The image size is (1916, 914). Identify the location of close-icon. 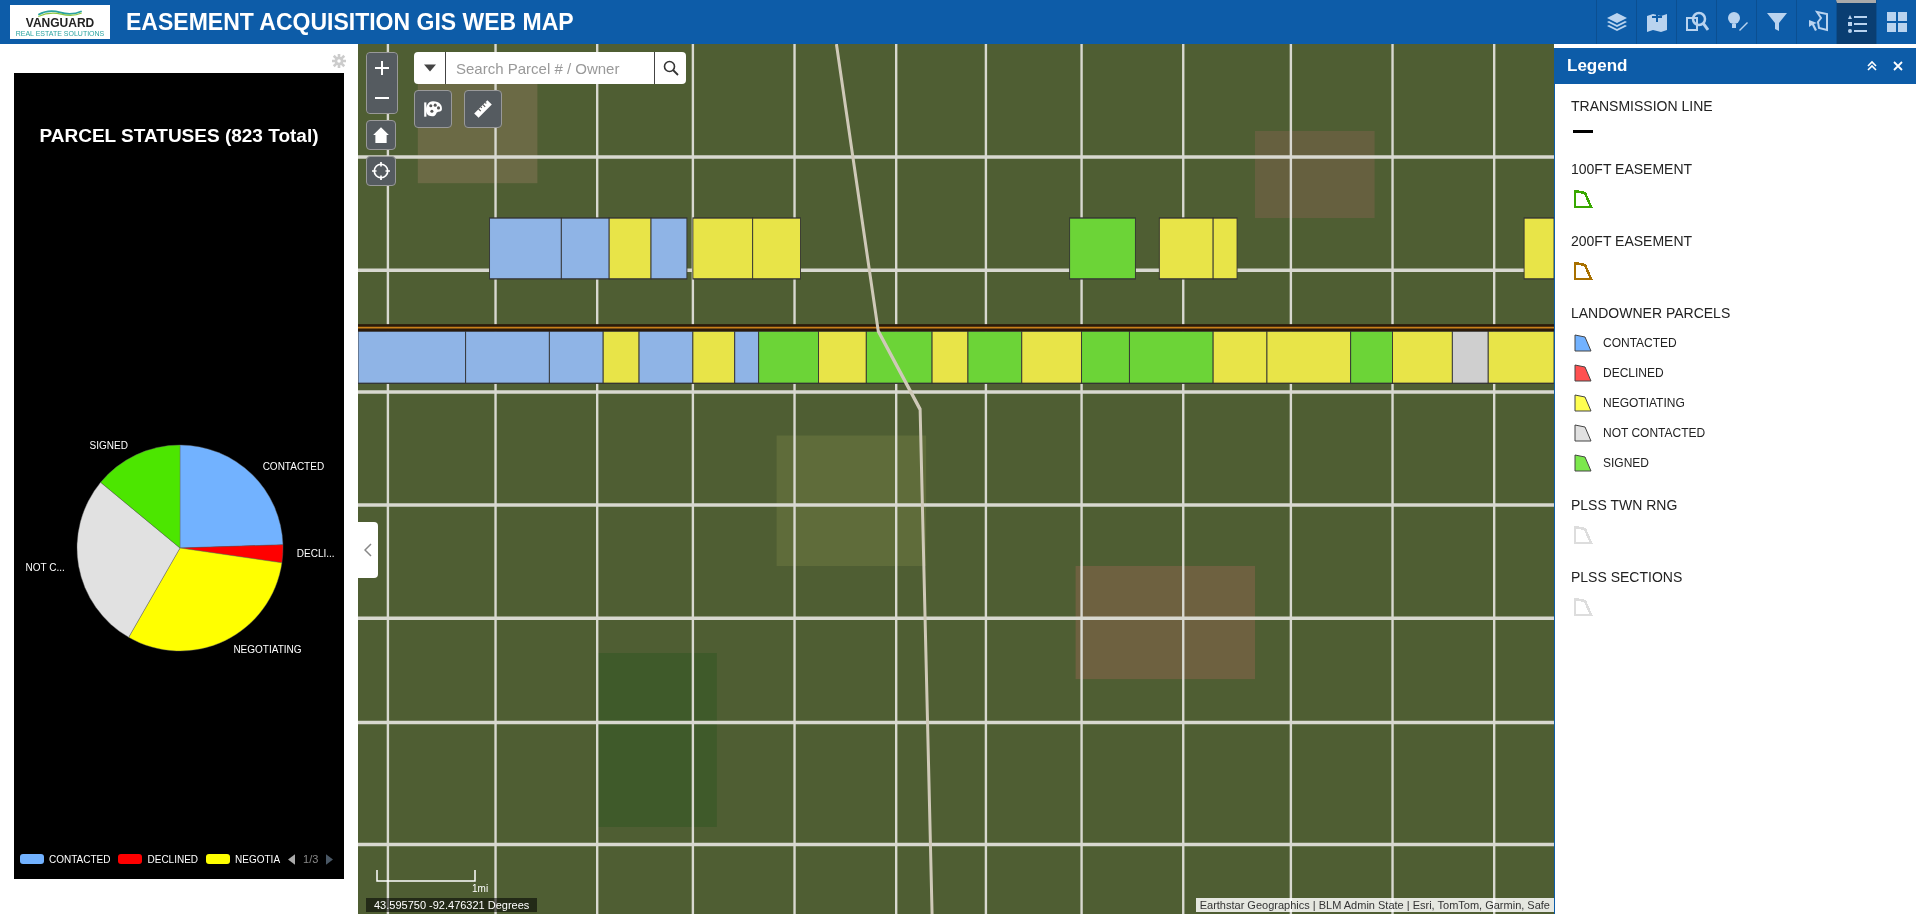
(1898, 66).